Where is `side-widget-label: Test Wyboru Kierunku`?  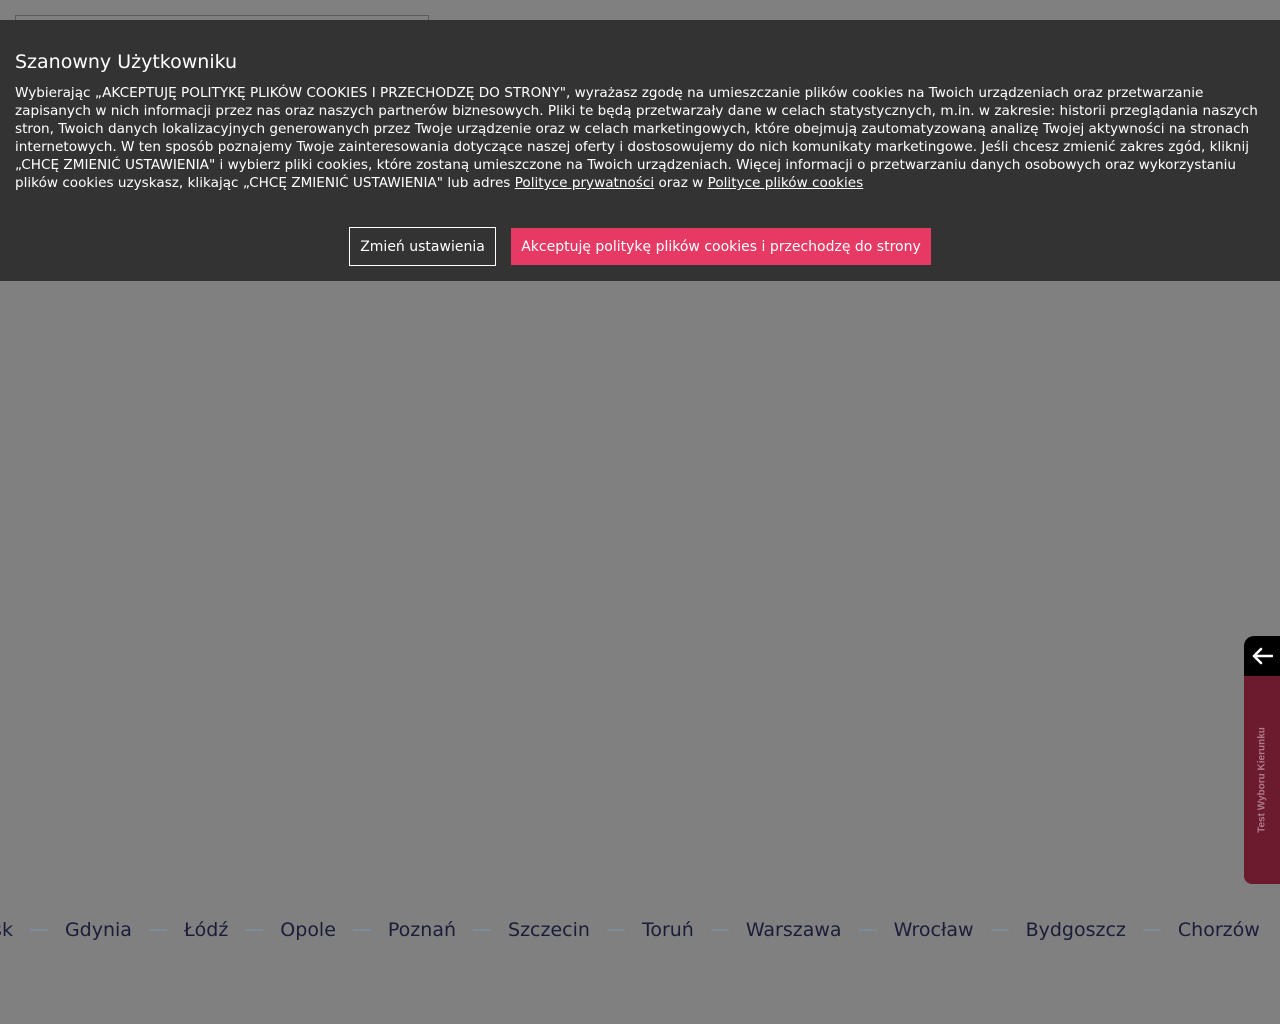
side-widget-label: Test Wyboru Kierunku is located at coordinates (1262, 780).